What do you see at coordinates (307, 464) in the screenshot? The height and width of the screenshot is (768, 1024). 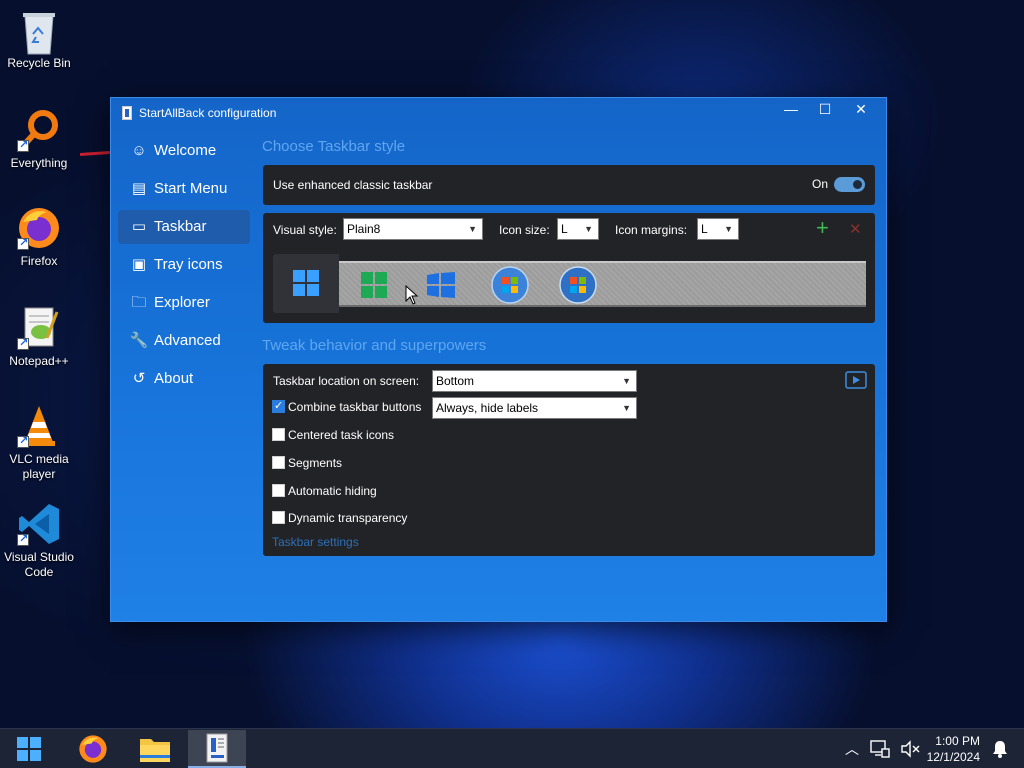 I see `segments-checkbox: Segments` at bounding box center [307, 464].